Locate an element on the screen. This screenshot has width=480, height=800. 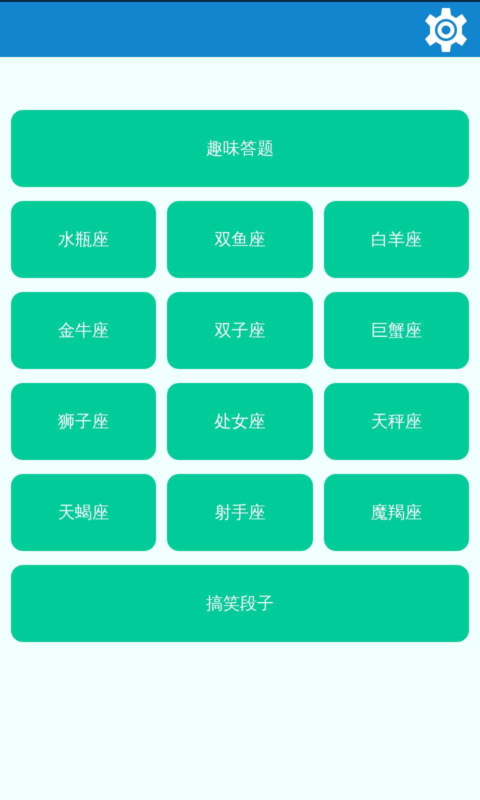
zodiac-button: 巨蟹座 is located at coordinates (396, 330).